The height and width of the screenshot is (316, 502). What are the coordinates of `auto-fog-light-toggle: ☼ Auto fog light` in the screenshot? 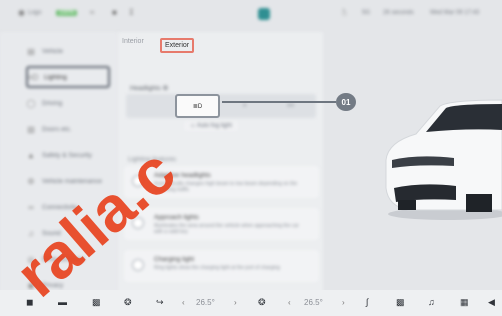 It's located at (211, 126).